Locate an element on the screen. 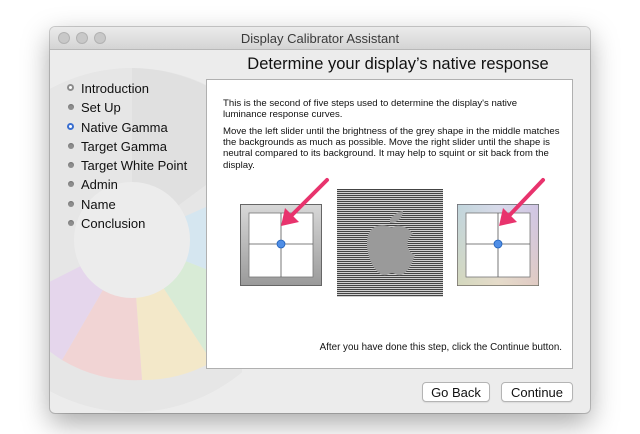  step-label: Target Gamma is located at coordinates (124, 146).